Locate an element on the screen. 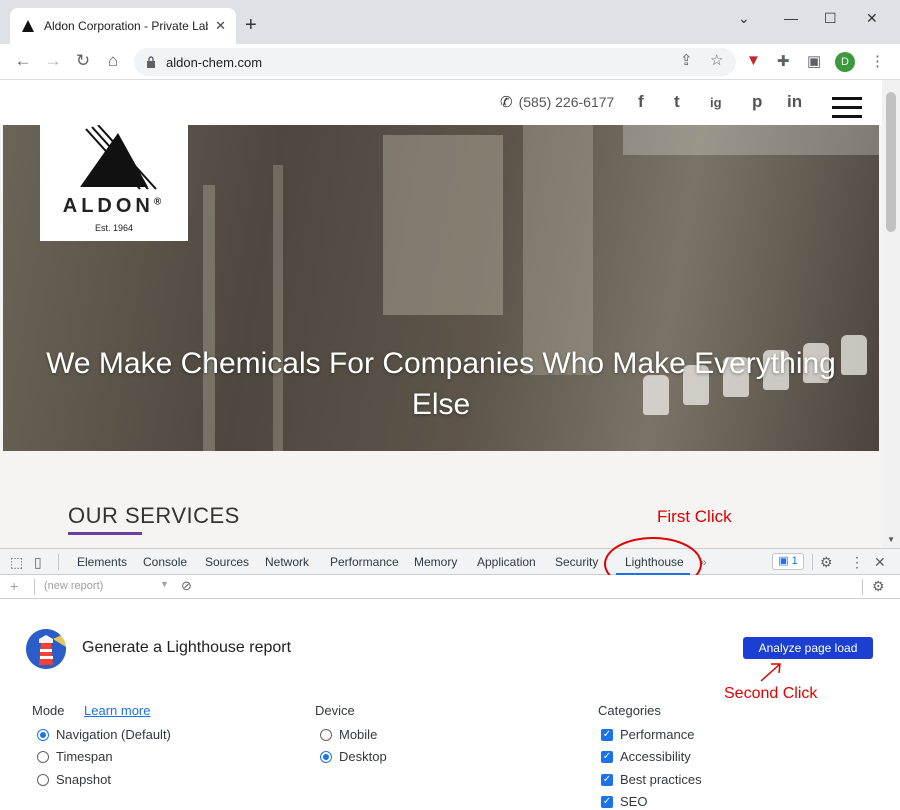  tab-performance: Performance is located at coordinates (364, 562).